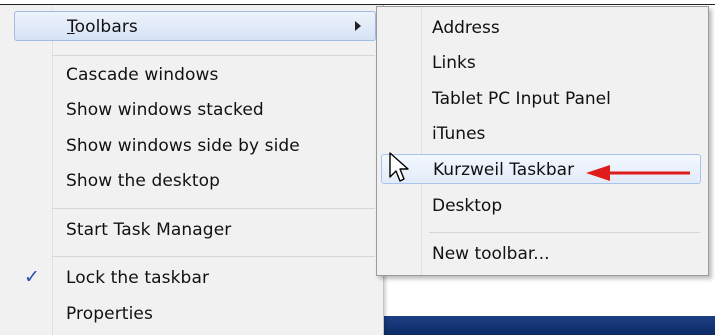 The image size is (715, 335). What do you see at coordinates (459, 134) in the screenshot?
I see `submenu-item-label: iTunes` at bounding box center [459, 134].